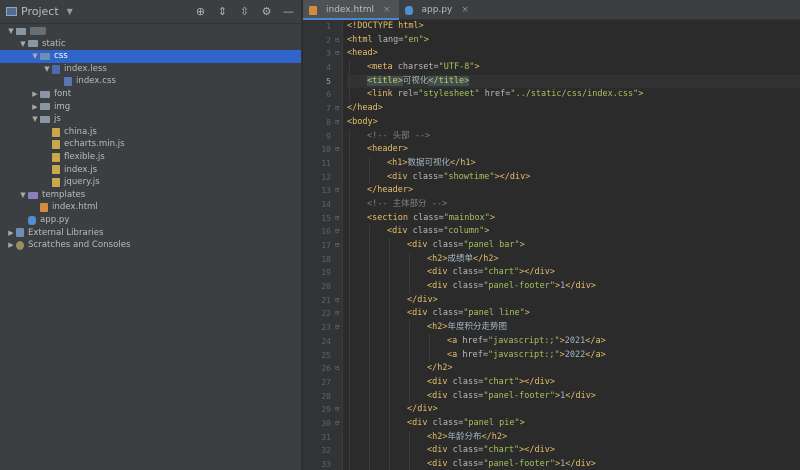 The width and height of the screenshot is (800, 470). Describe the element at coordinates (560, 177) in the screenshot. I see `code-line: 12 <div class="showtime"></div>` at that location.